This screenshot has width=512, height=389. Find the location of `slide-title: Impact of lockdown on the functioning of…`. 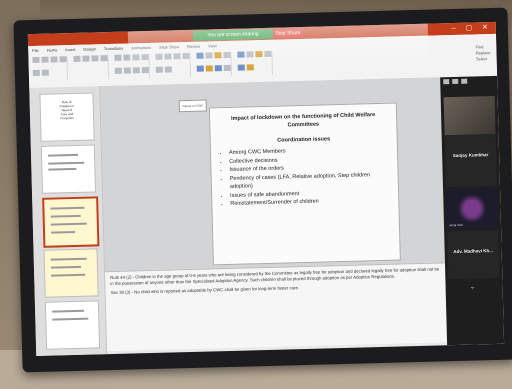

slide-title: Impact of lockdown on the functioning of… is located at coordinates (303, 120).